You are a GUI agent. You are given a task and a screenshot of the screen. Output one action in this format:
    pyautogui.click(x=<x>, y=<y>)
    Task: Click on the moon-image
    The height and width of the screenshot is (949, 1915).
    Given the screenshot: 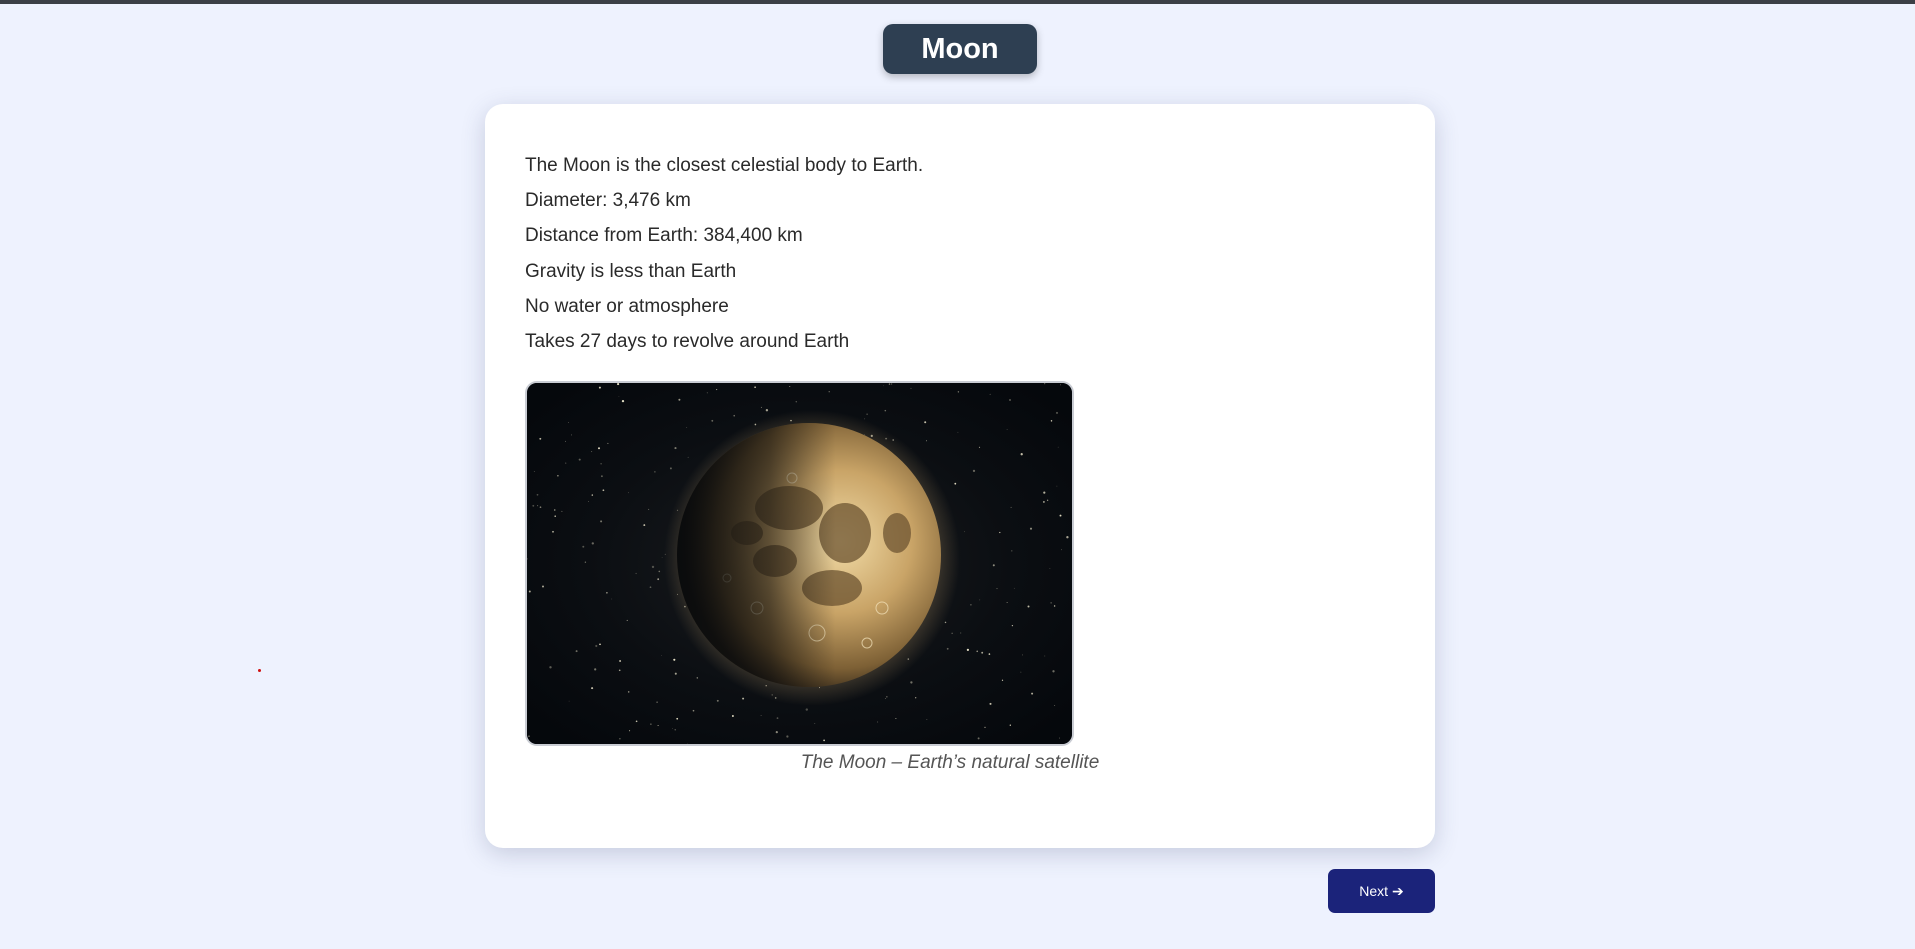 What is the action you would take?
    pyautogui.click(x=799, y=563)
    